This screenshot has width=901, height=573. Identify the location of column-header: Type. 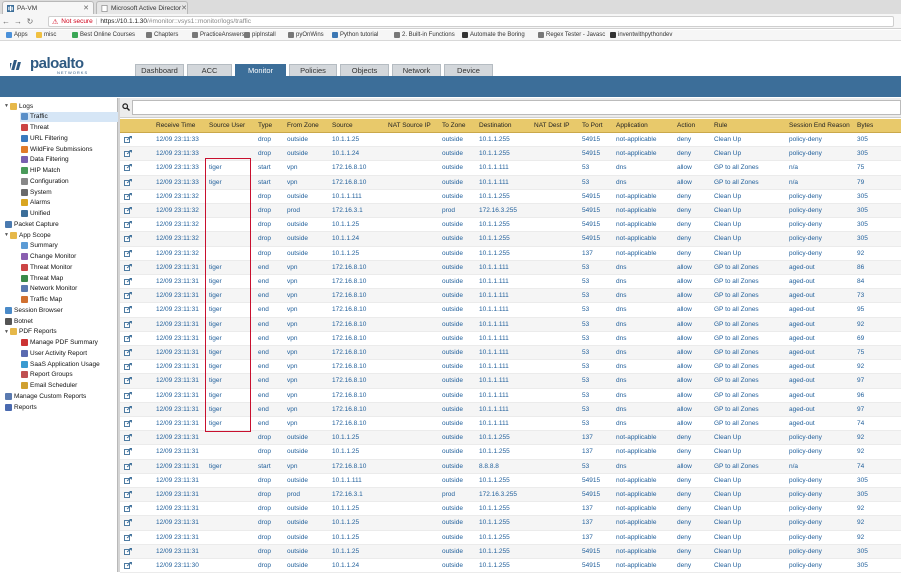
(265, 125).